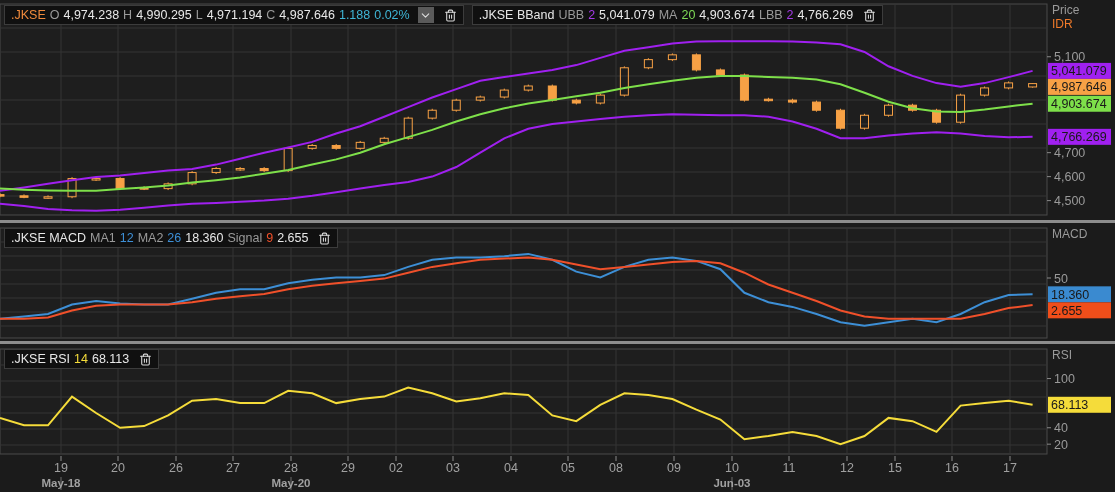 The width and height of the screenshot is (1115, 492). I want to click on legend-text: 68.113, so click(110, 359).